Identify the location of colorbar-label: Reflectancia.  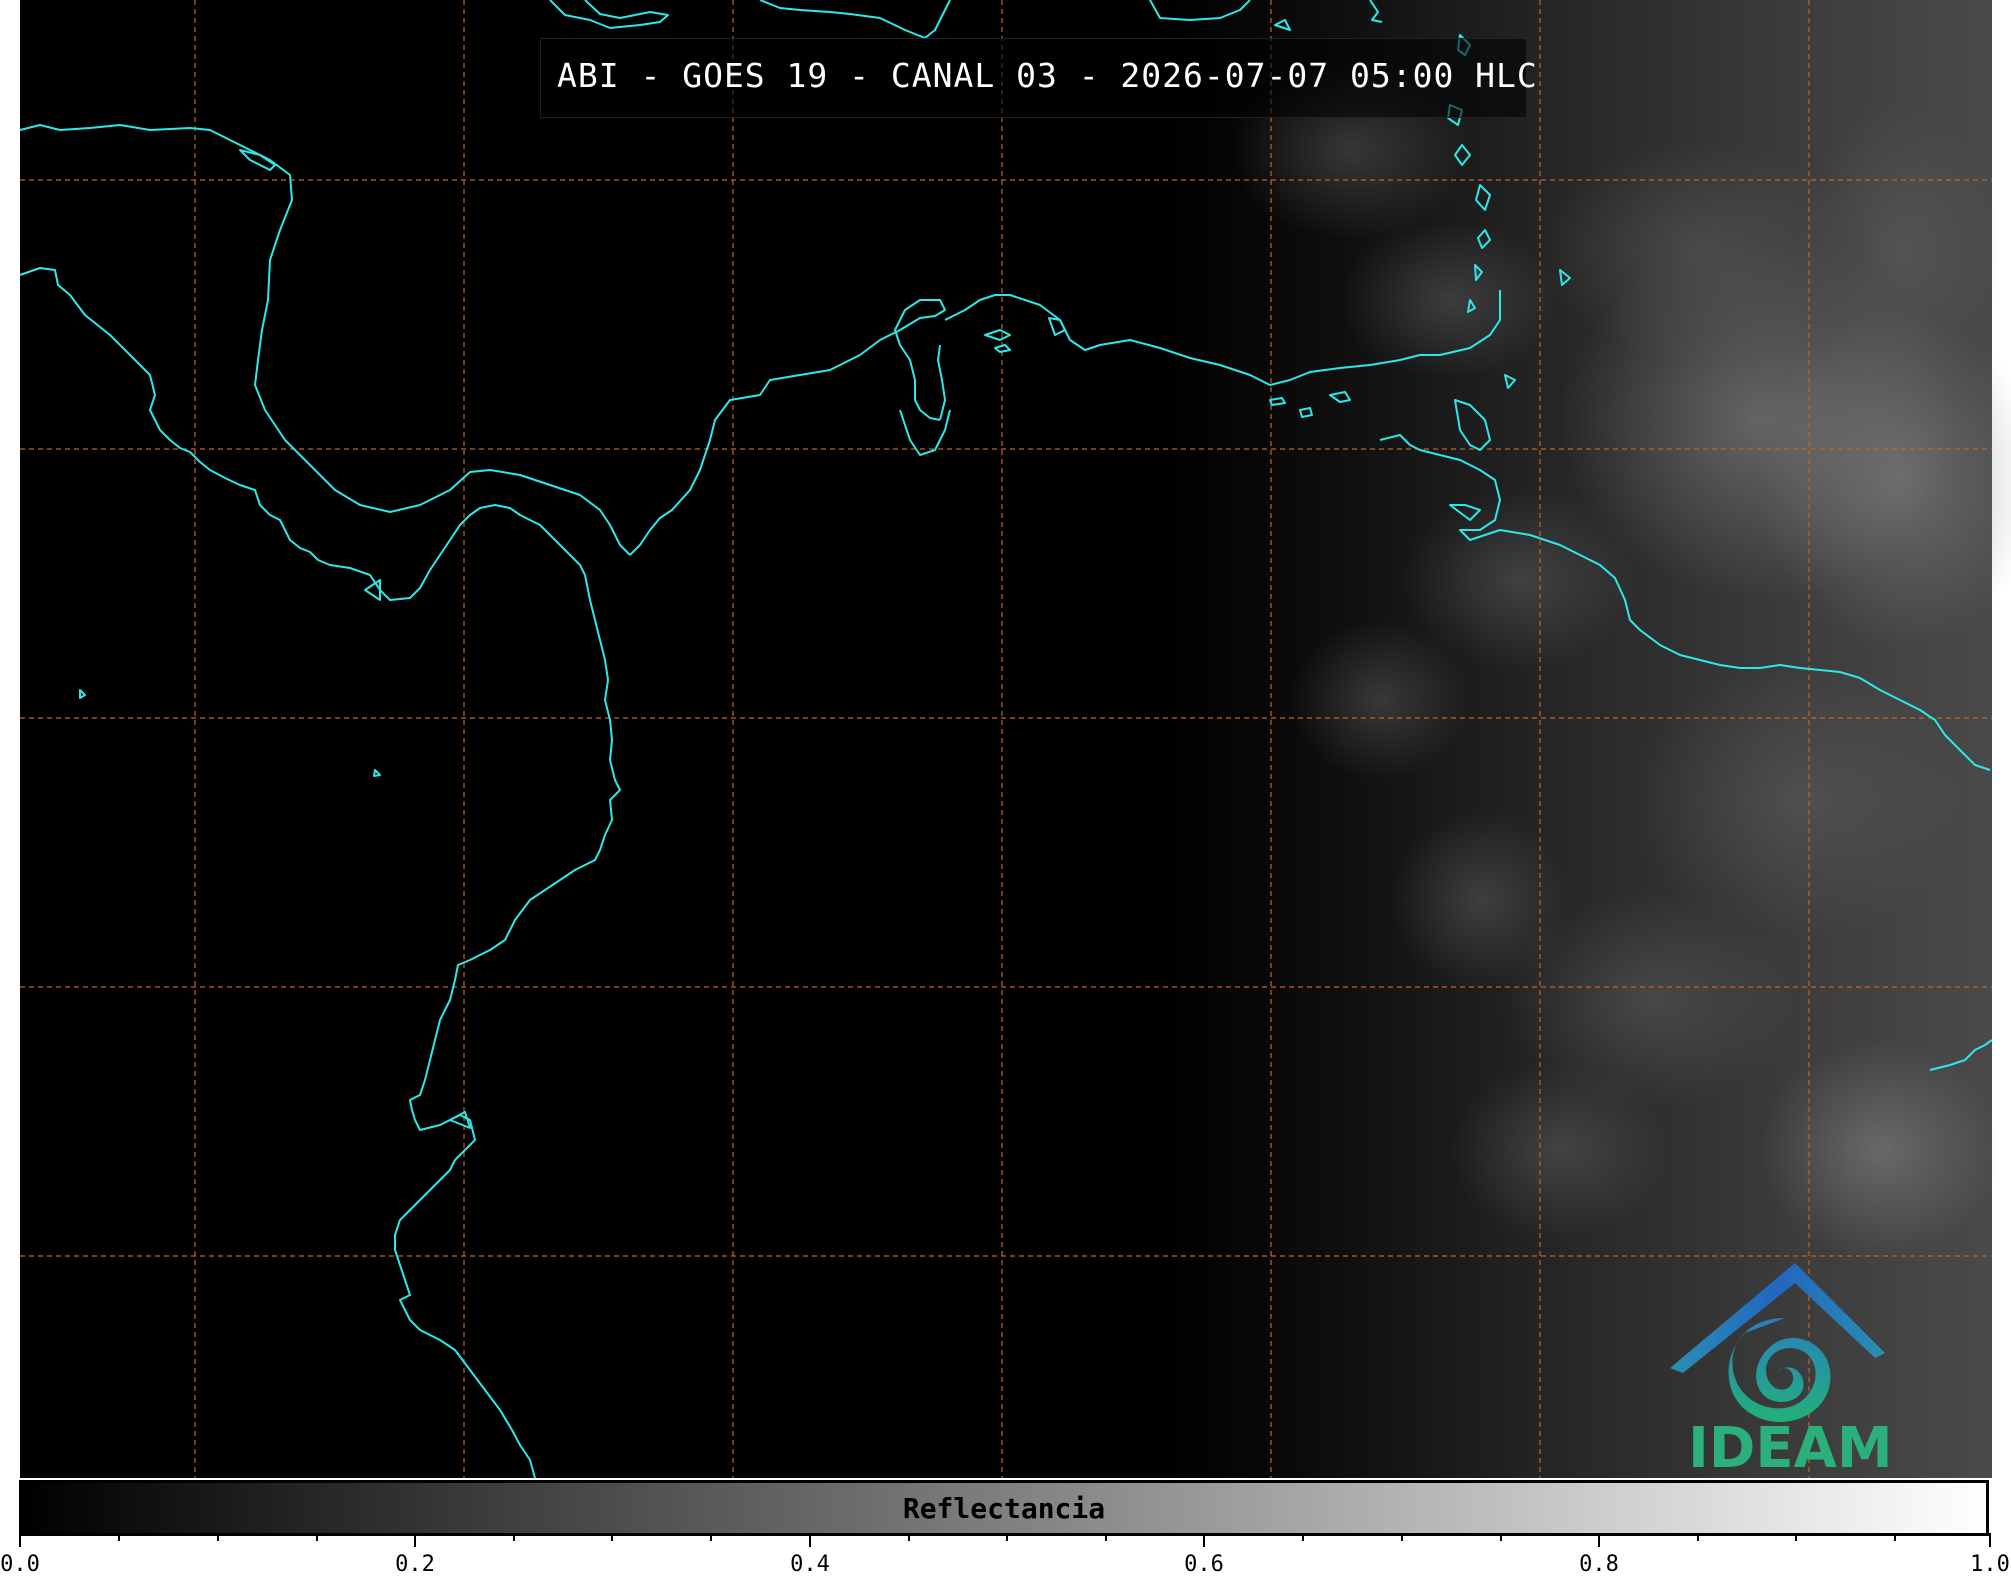
(1004, 1508).